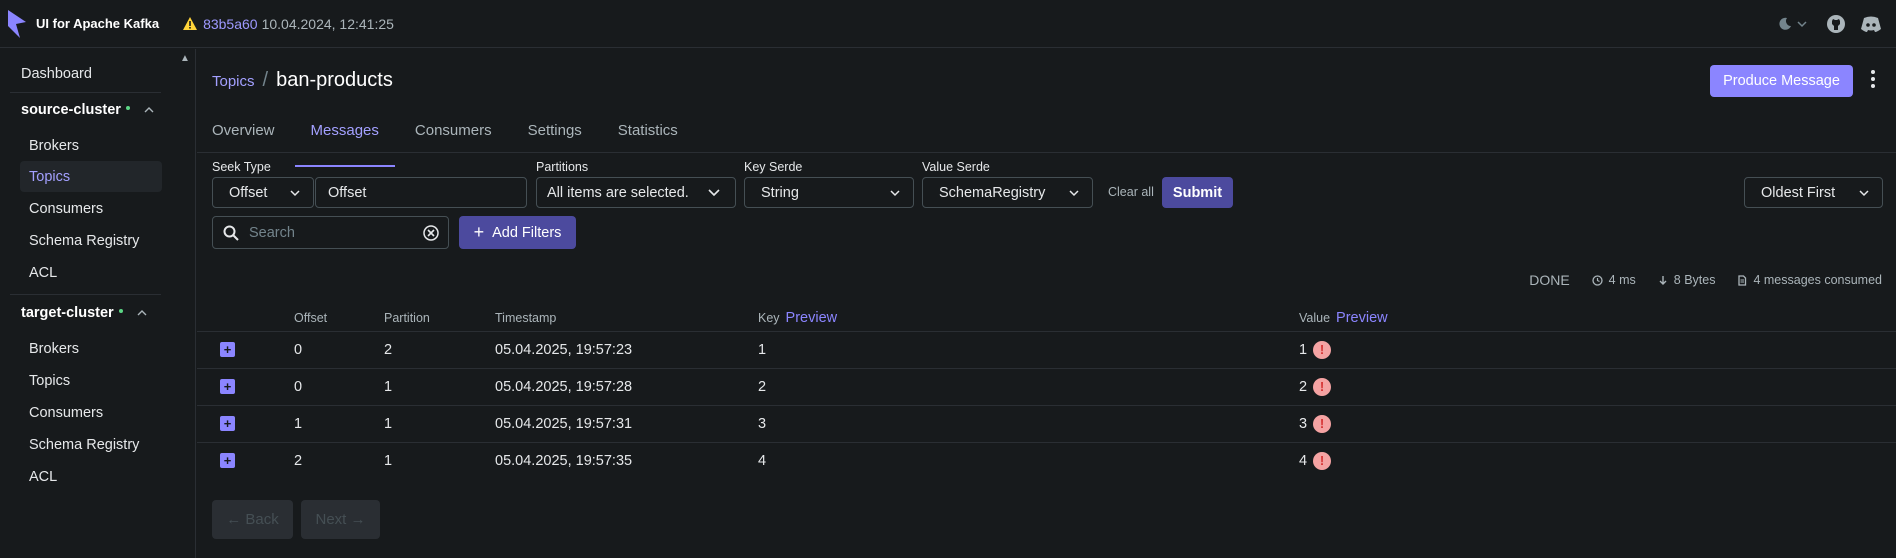  Describe the element at coordinates (773, 167) in the screenshot. I see `key-serde-label: Key Serde` at that location.